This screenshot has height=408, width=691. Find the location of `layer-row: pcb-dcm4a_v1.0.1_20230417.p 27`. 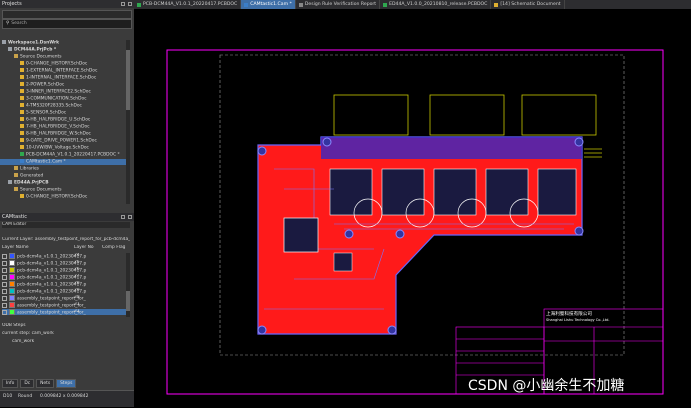

layer-row: pcb-dcm4a_v1.0.1_20230417.p 27 is located at coordinates (64, 277).